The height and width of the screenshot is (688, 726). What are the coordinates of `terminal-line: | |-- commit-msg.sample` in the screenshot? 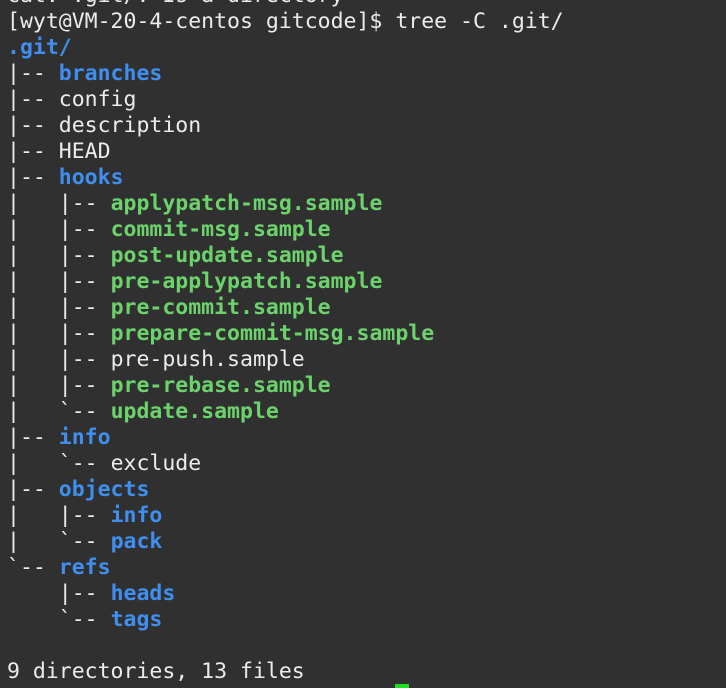 It's located at (285, 230).